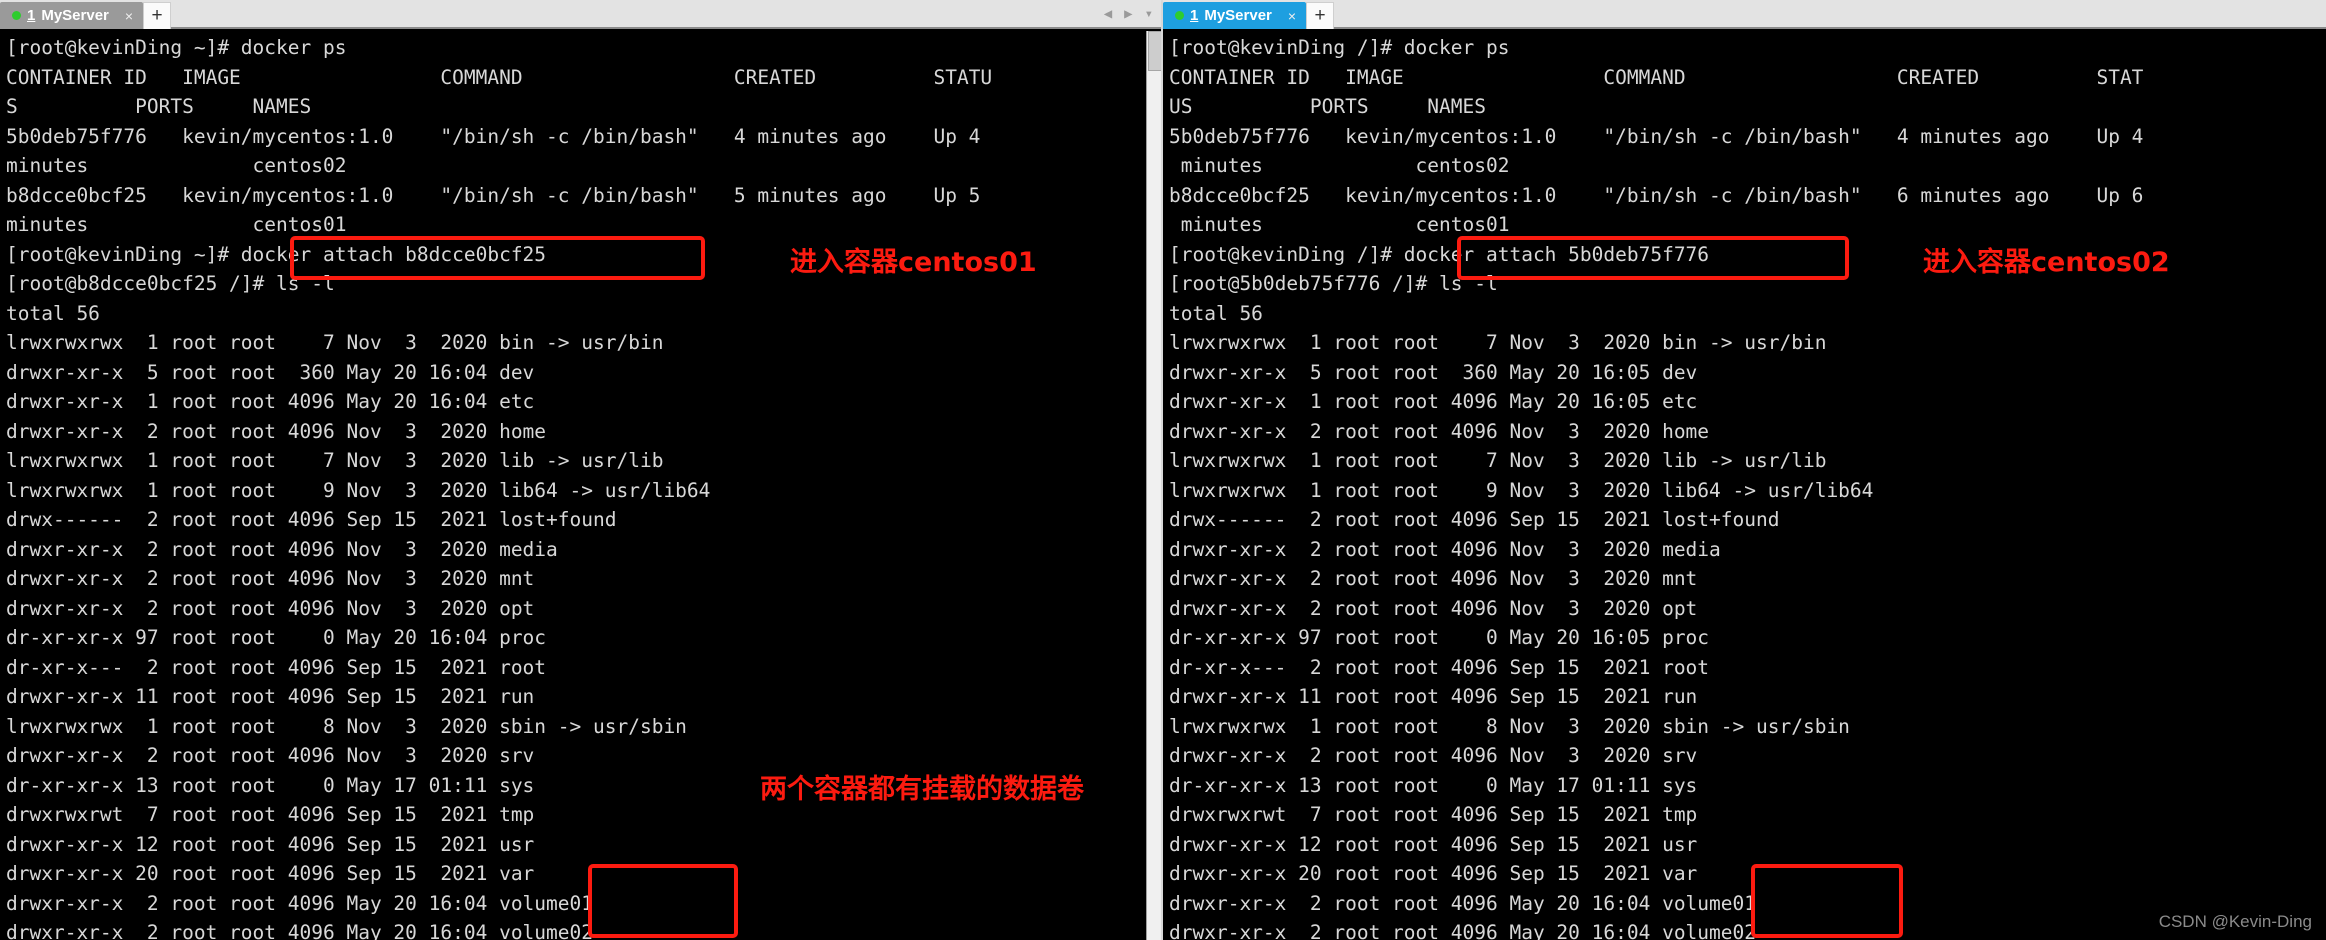 This screenshot has height=940, width=2326. Describe the element at coordinates (159, 106) in the screenshot. I see `terminal-line: S PORTS NAMES` at that location.